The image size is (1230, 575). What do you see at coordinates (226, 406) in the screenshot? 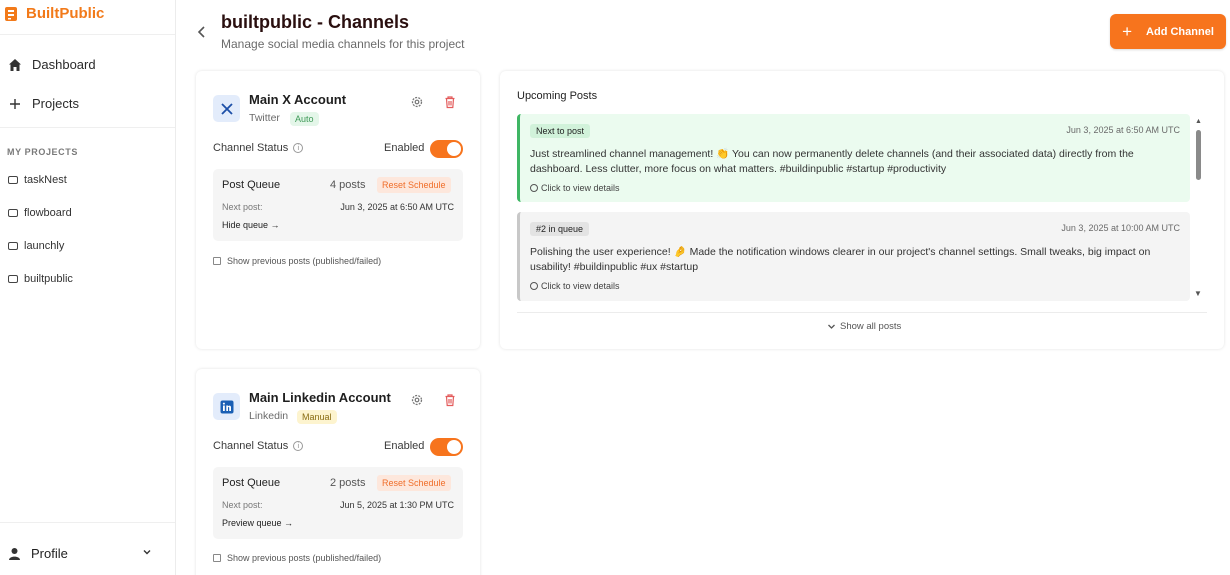
I see `linkedin-logo-icon` at bounding box center [226, 406].